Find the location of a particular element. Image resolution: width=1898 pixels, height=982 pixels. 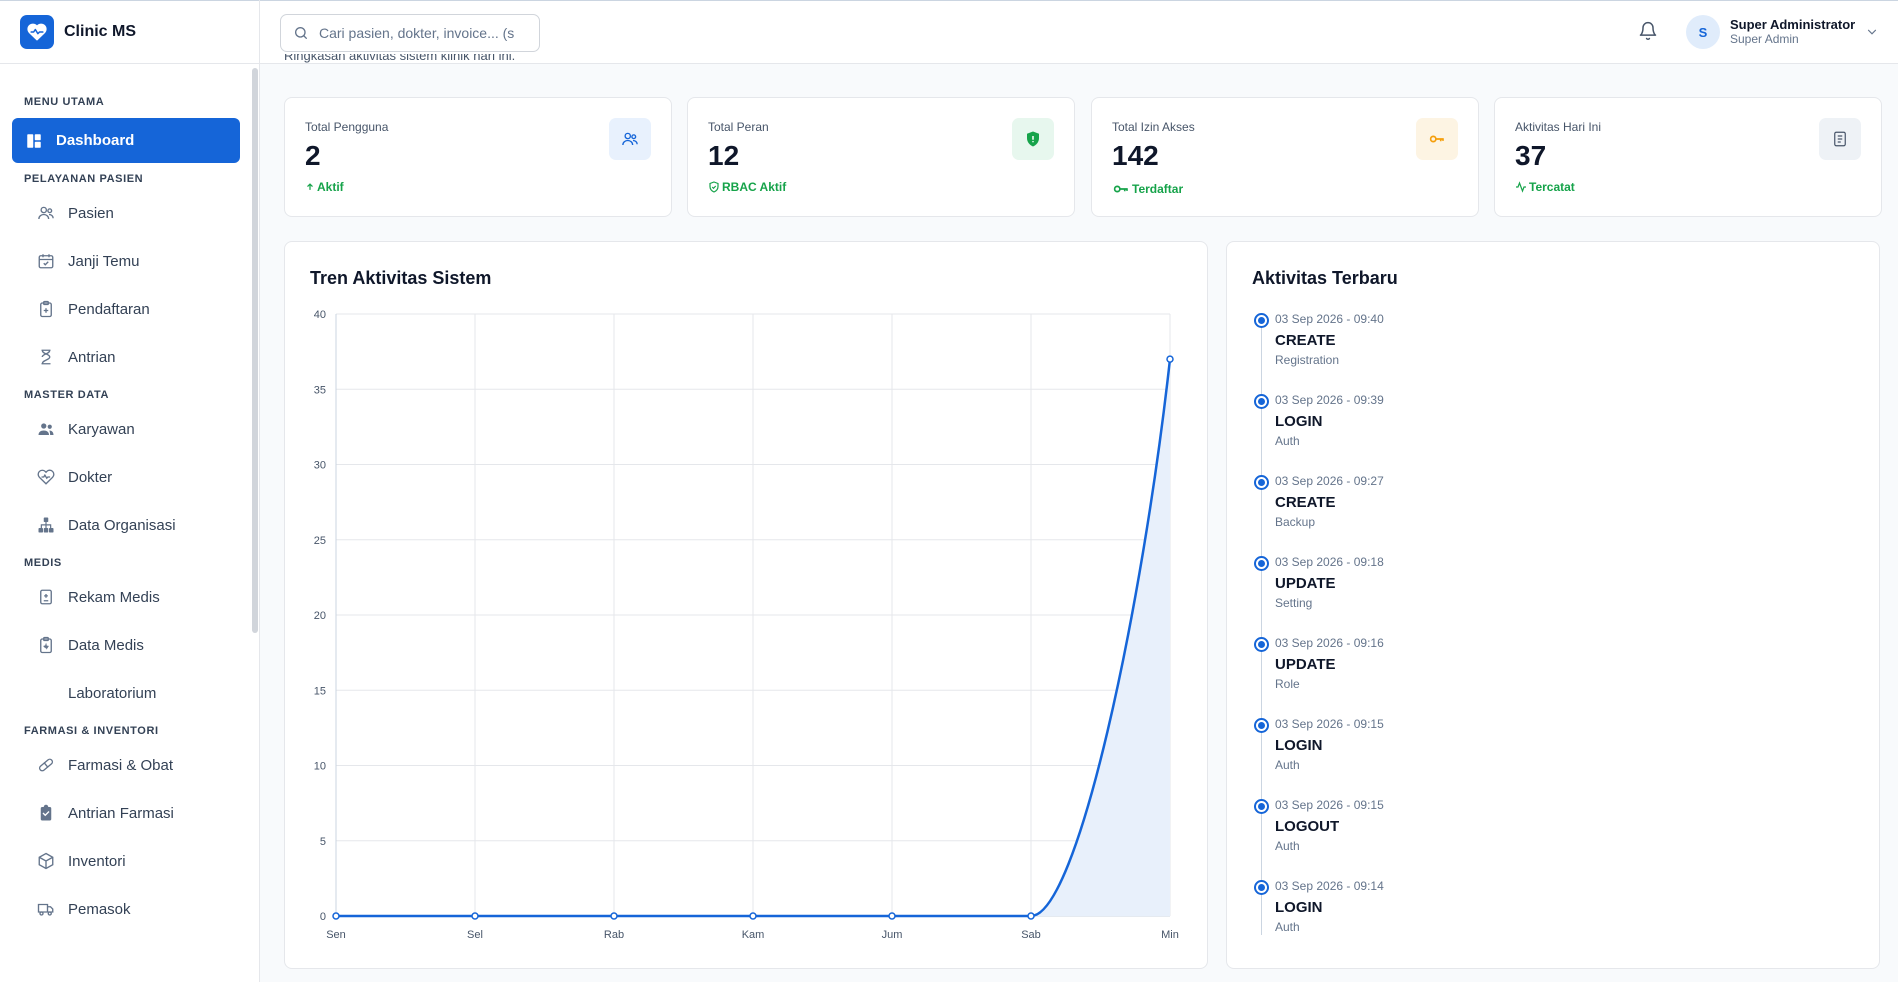

stat-card: Aktivitas Hari Ini 37 Tercatat is located at coordinates (1688, 157).